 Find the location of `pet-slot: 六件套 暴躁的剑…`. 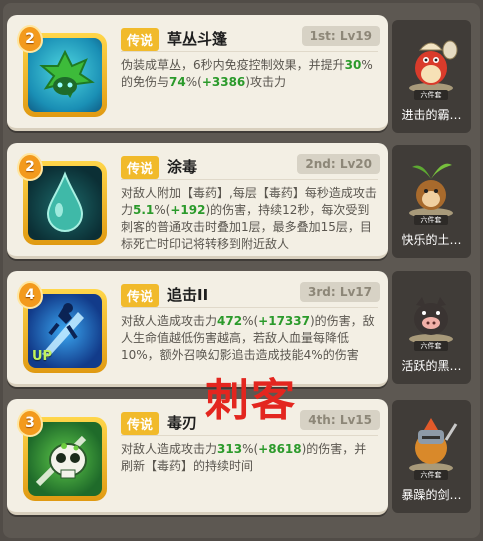

pet-slot: 六件套 暴躁的剑… is located at coordinates (431, 456).